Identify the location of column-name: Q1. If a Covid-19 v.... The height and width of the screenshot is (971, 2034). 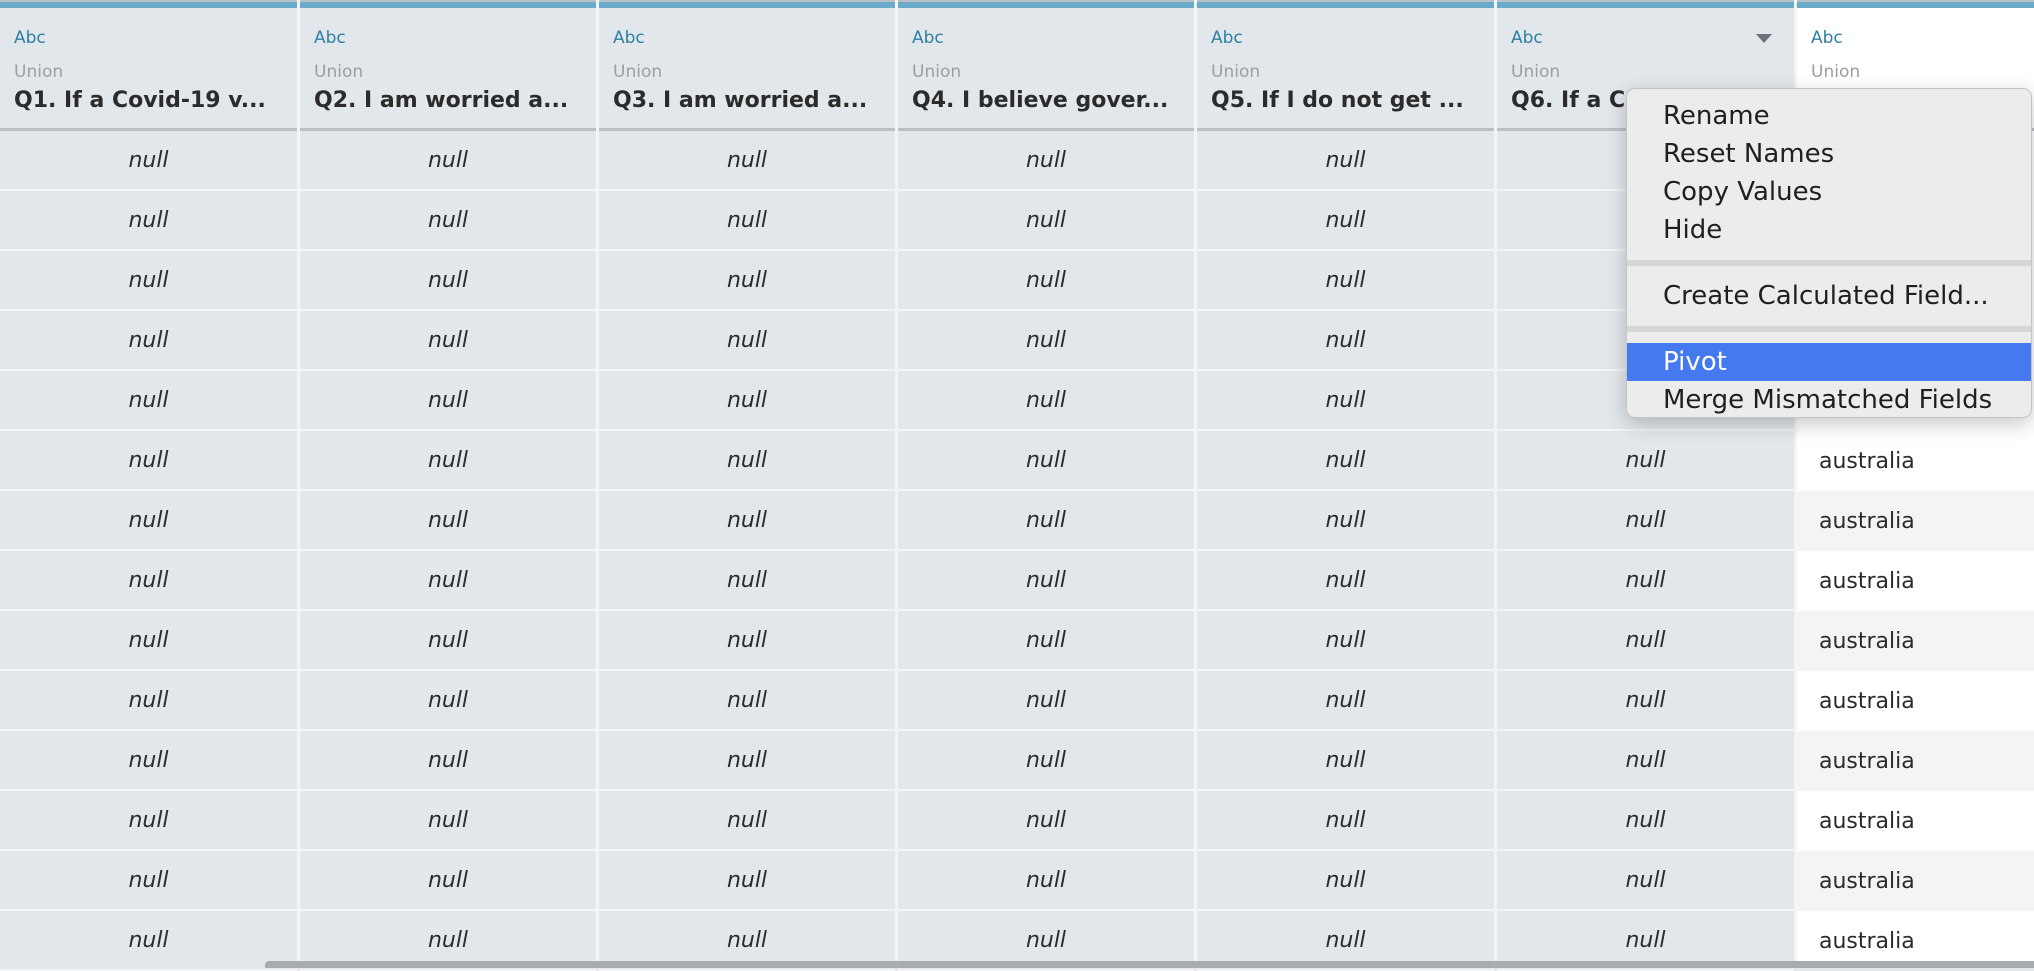
(140, 100).